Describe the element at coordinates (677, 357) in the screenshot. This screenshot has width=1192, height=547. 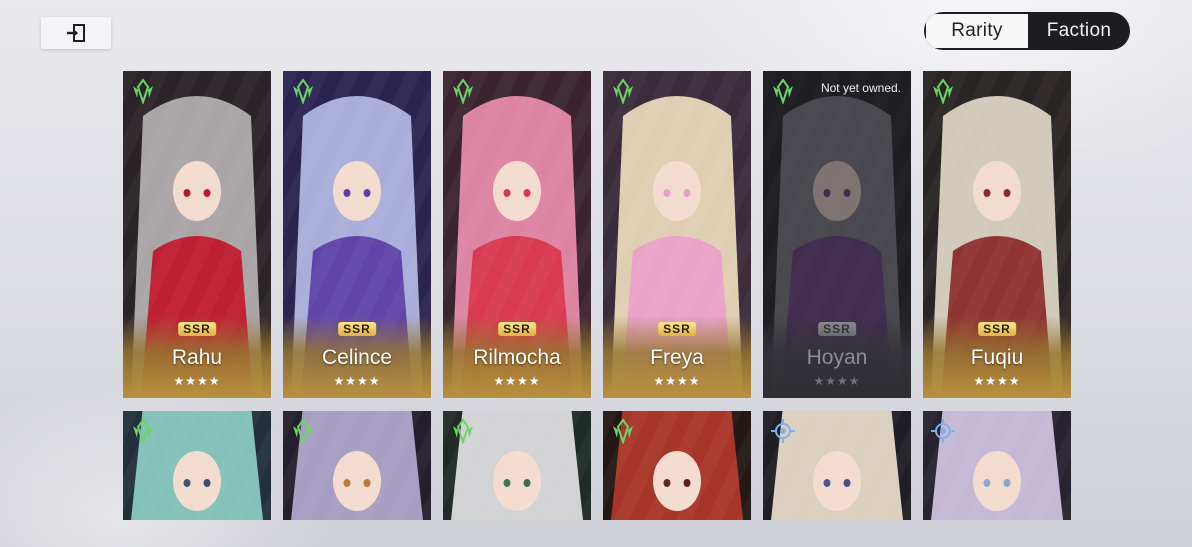
I see `character-name: Freya` at that location.